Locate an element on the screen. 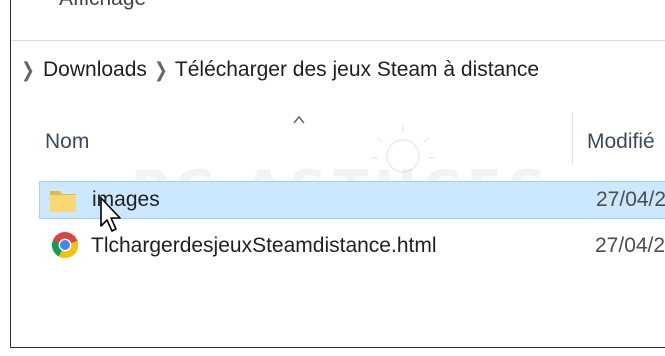 The image size is (665, 356). ribbon-tab-affichage: Affichage is located at coordinates (102, 5).